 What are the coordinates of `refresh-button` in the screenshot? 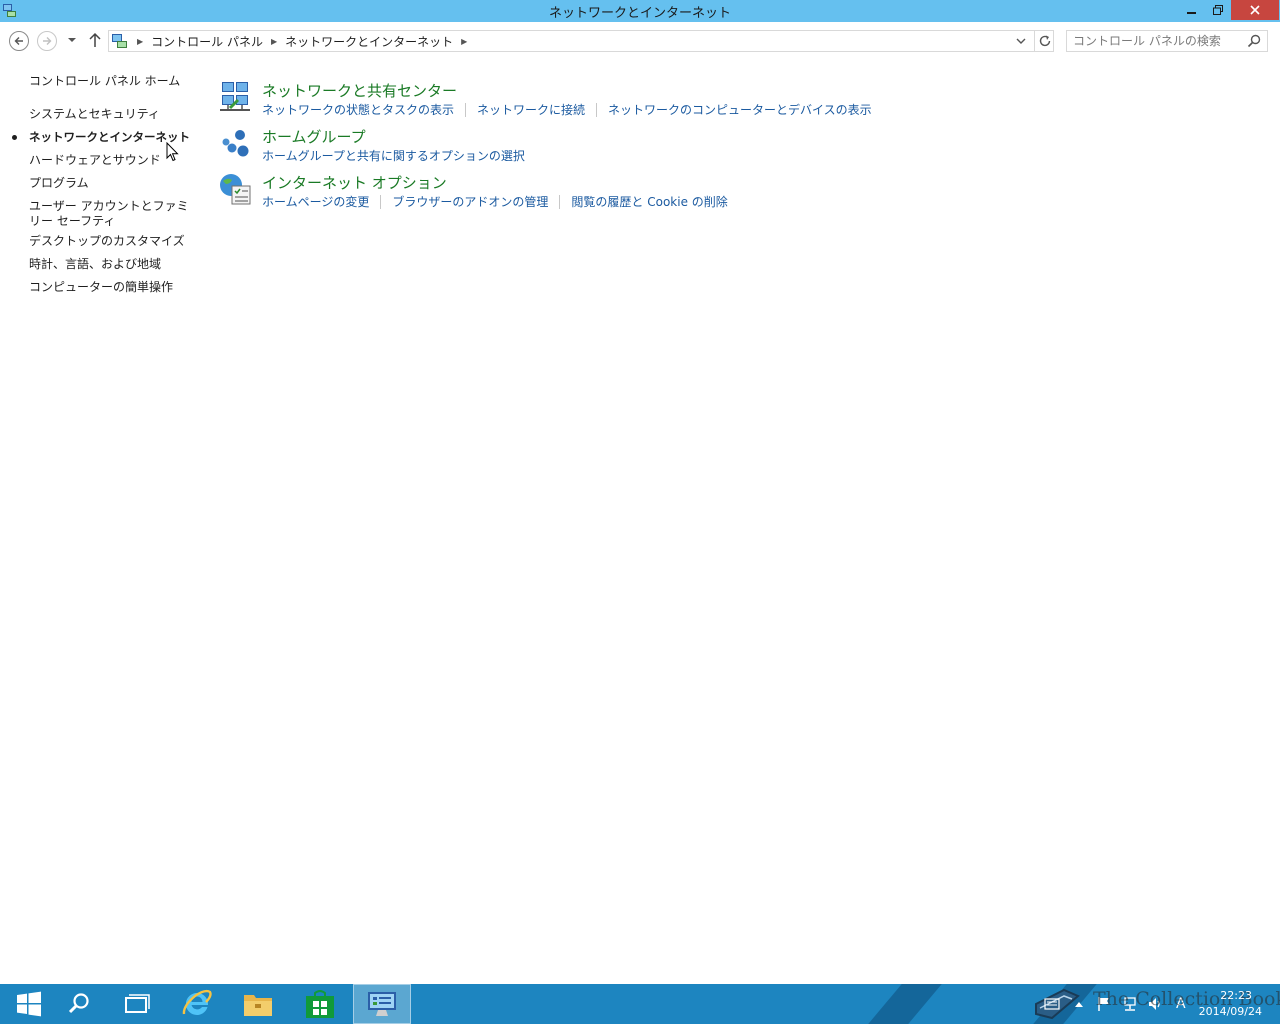 It's located at (1044, 41).